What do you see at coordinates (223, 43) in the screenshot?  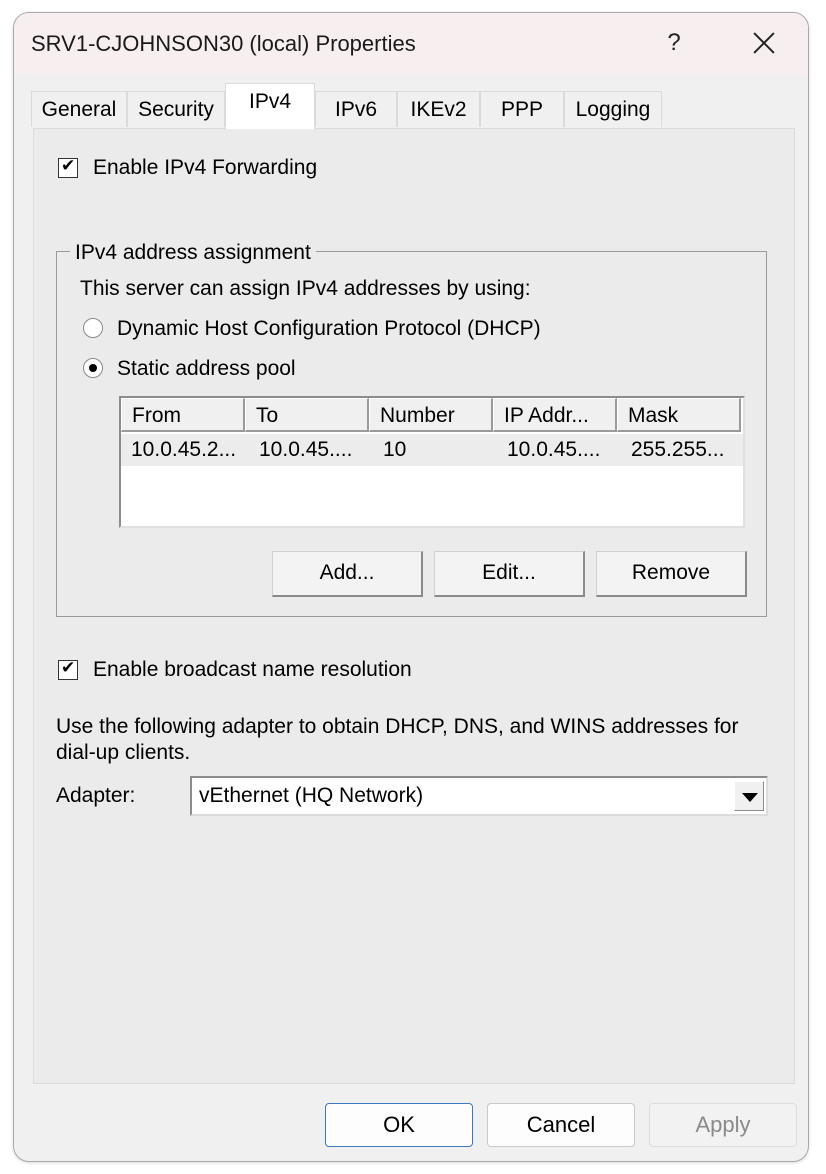 I see `window-title: SRV1-CJOHNSON30 (local) Properties` at bounding box center [223, 43].